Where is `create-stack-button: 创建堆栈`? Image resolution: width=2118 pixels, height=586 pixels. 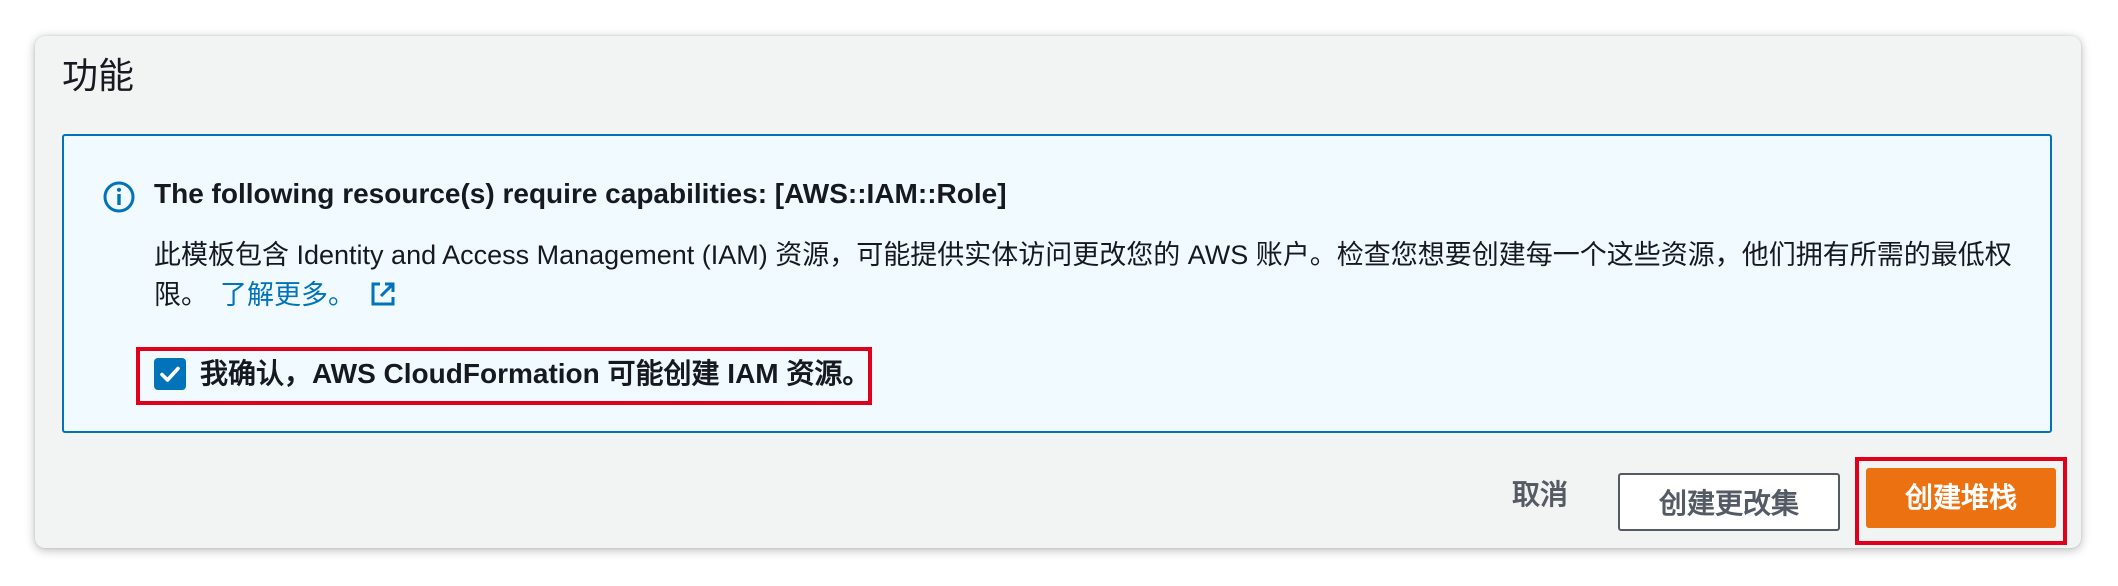
create-stack-button: 创建堆栈 is located at coordinates (1961, 498).